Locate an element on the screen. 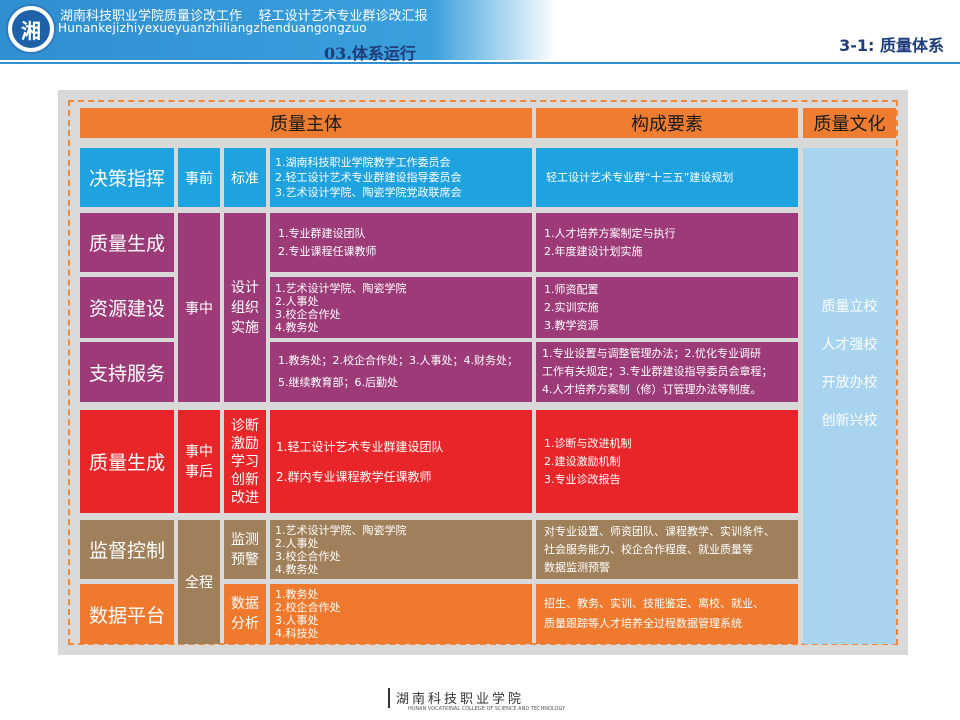 This screenshot has width=960, height=720. elements-resource: 1.师资配置 2.实训实施 3.教学资源 is located at coordinates (667, 307).